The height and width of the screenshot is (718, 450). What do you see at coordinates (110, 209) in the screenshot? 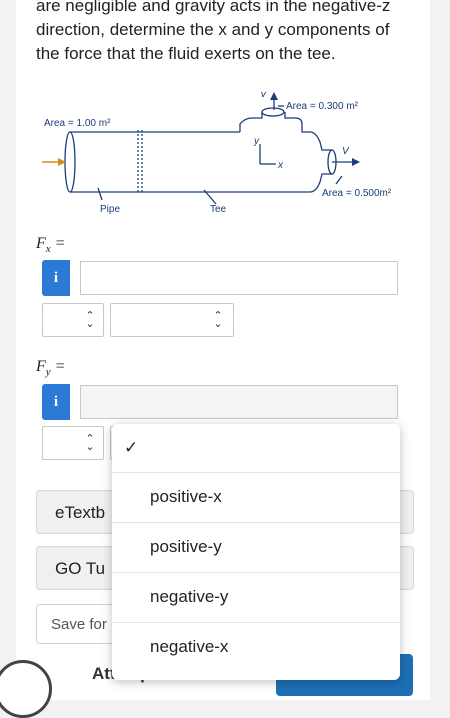
I see `pipe-label: Pipe` at bounding box center [110, 209].